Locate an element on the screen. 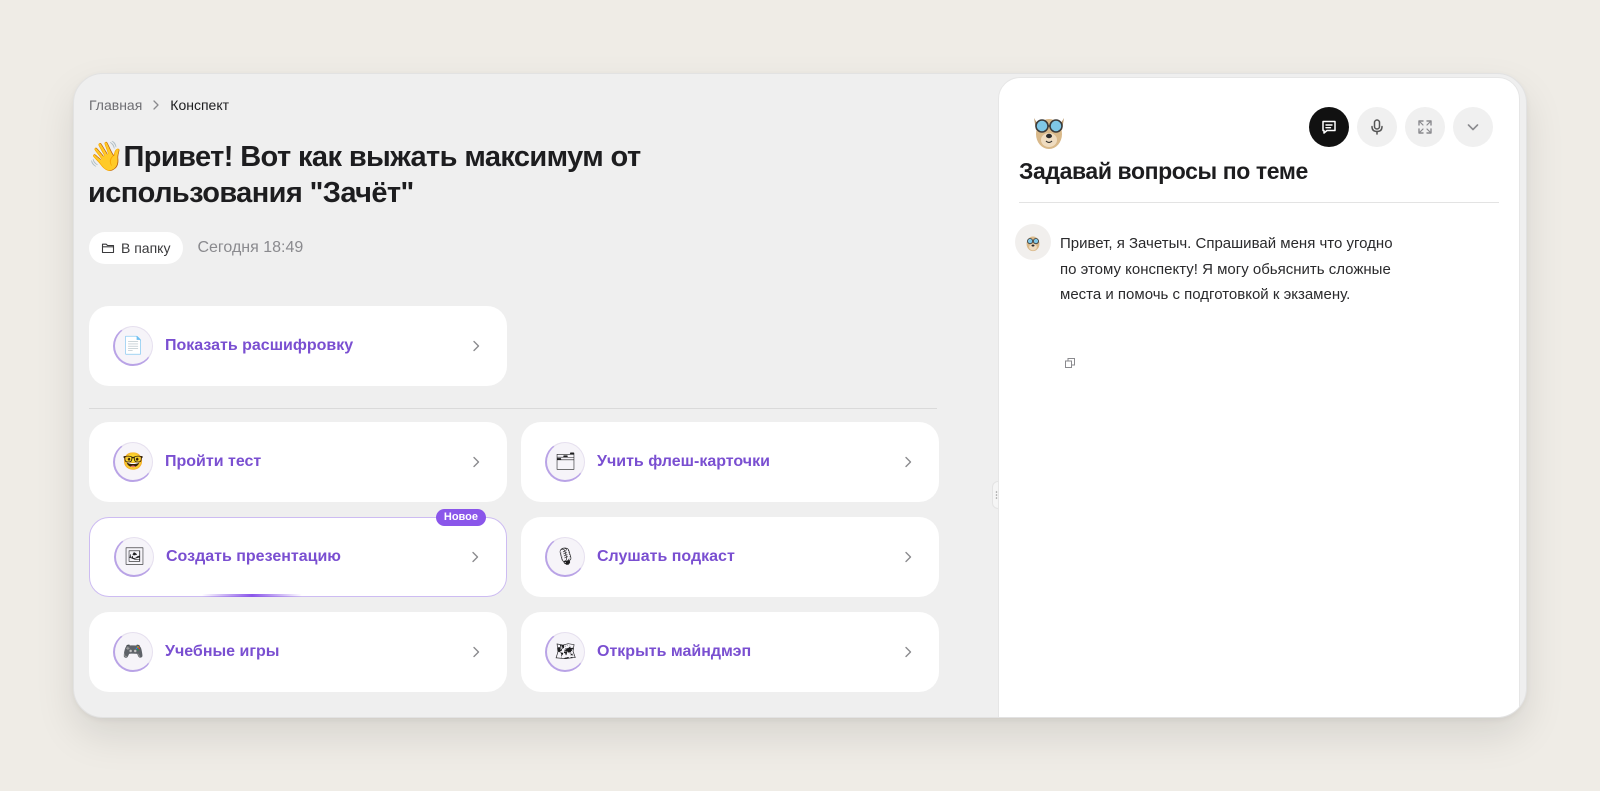 This screenshot has width=1600, height=791. chat-title: Задавай вопросы по теме is located at coordinates (1163, 171).